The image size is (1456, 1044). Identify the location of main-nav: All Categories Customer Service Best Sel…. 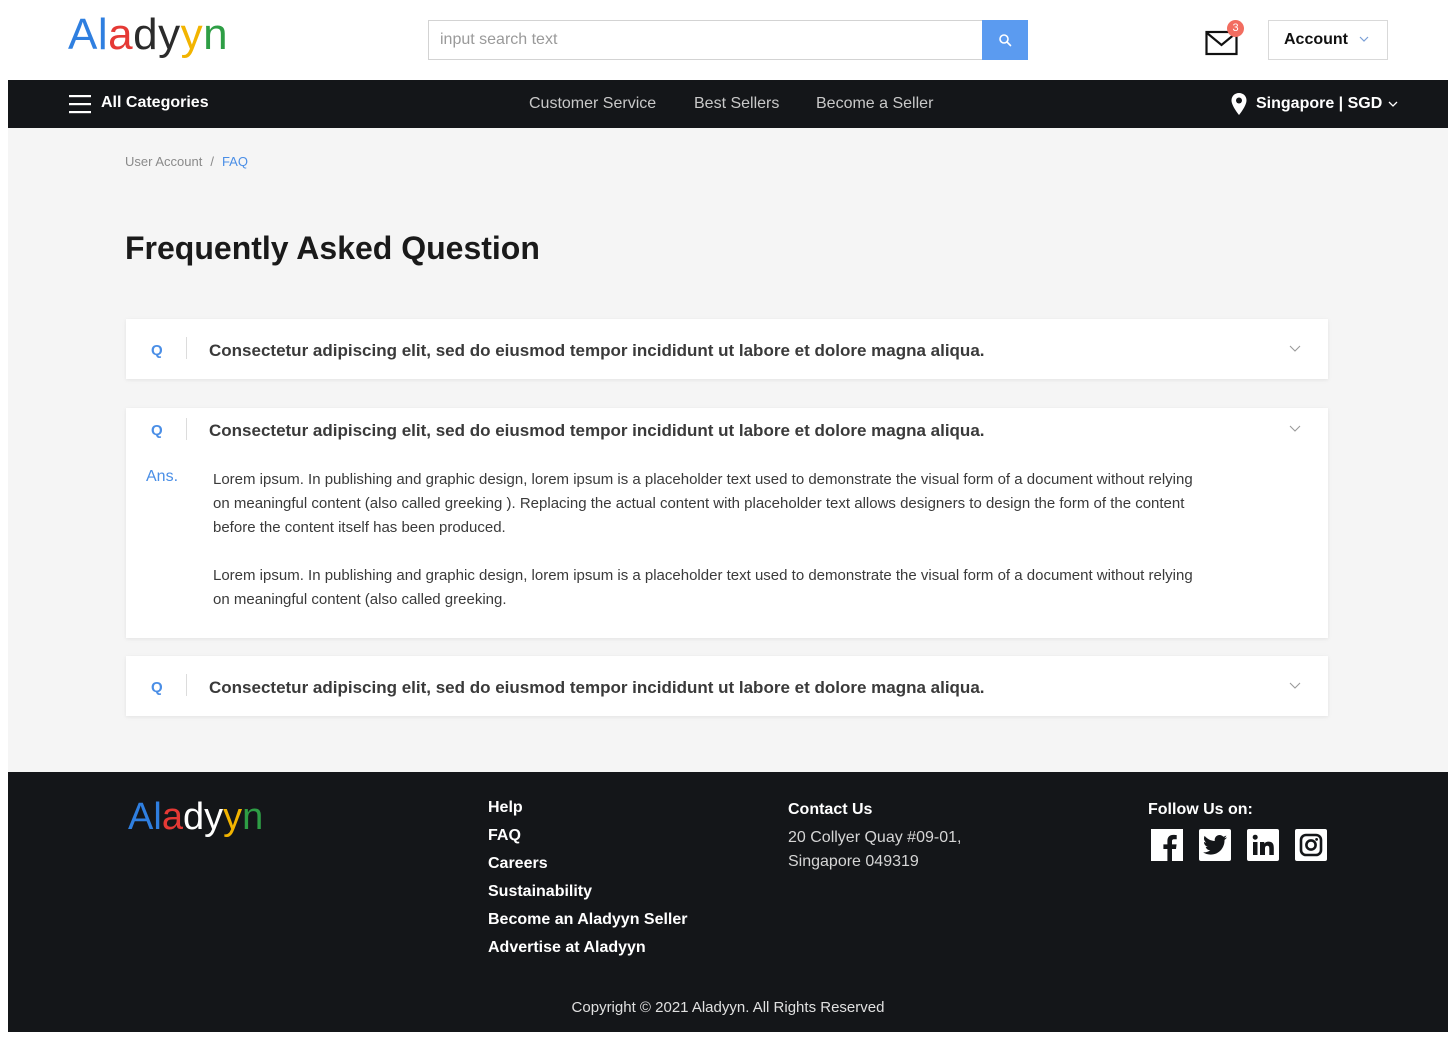
(728, 104).